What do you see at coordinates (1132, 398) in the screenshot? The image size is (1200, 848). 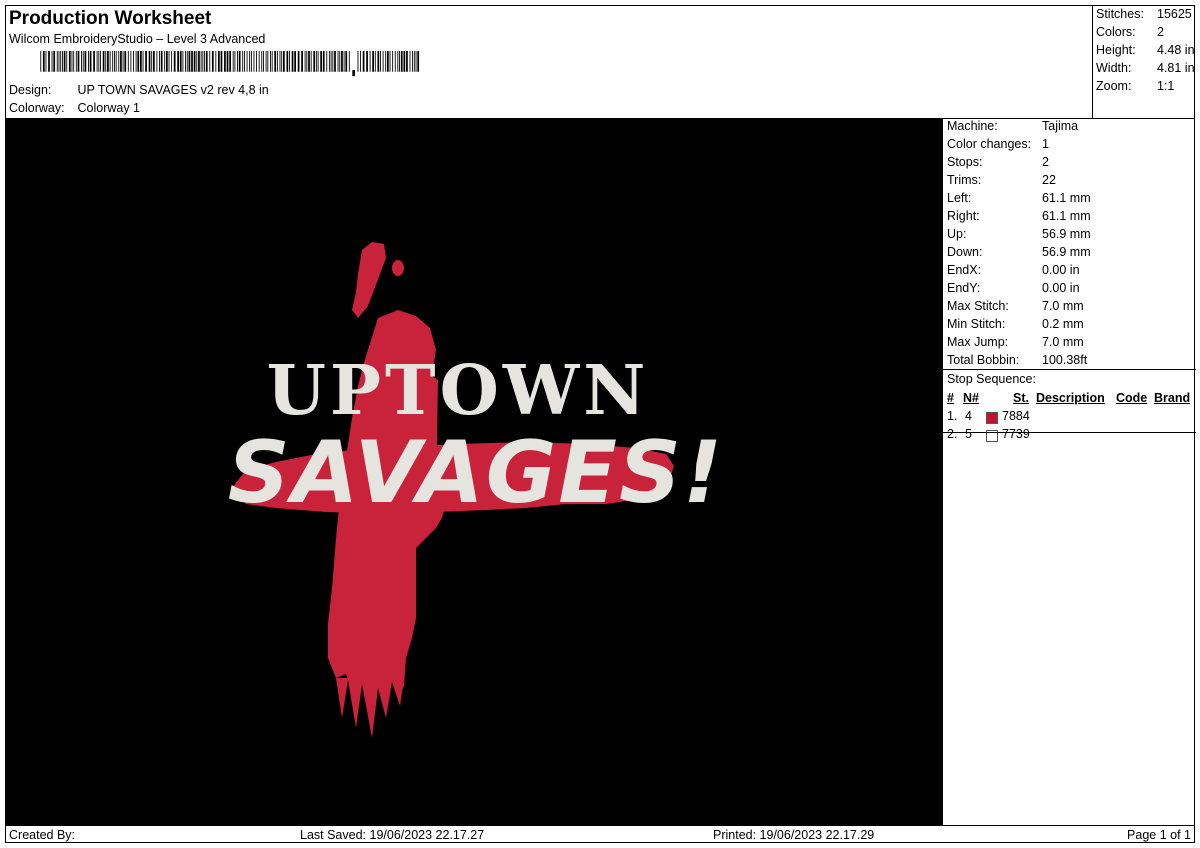 I see `col-header-code: Code` at bounding box center [1132, 398].